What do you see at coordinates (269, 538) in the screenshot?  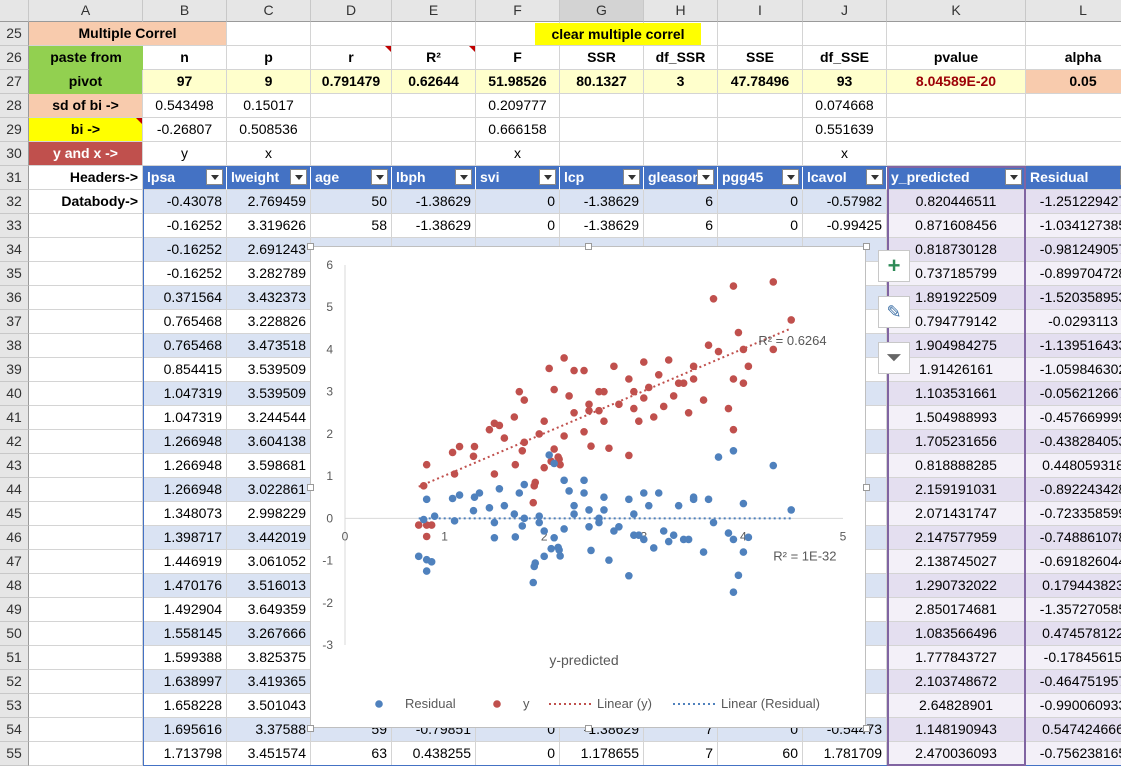 I see `table-cell: 3.442019` at bounding box center [269, 538].